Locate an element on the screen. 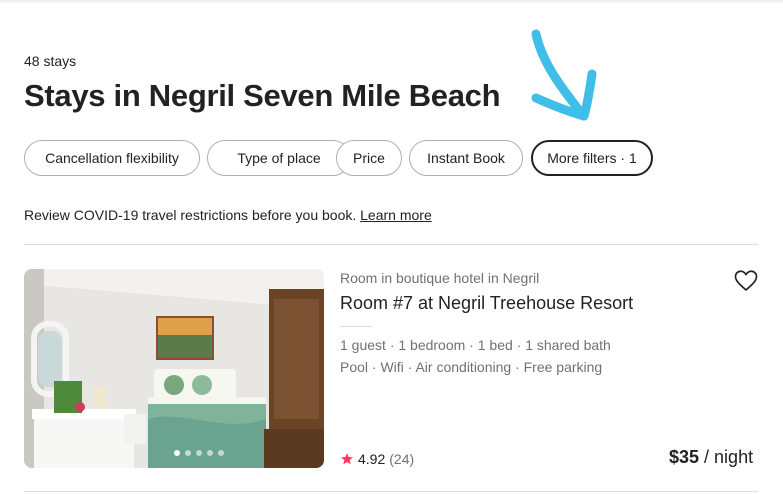 Image resolution: width=783 pixels, height=494 pixels. header-shadow is located at coordinates (391, 2).